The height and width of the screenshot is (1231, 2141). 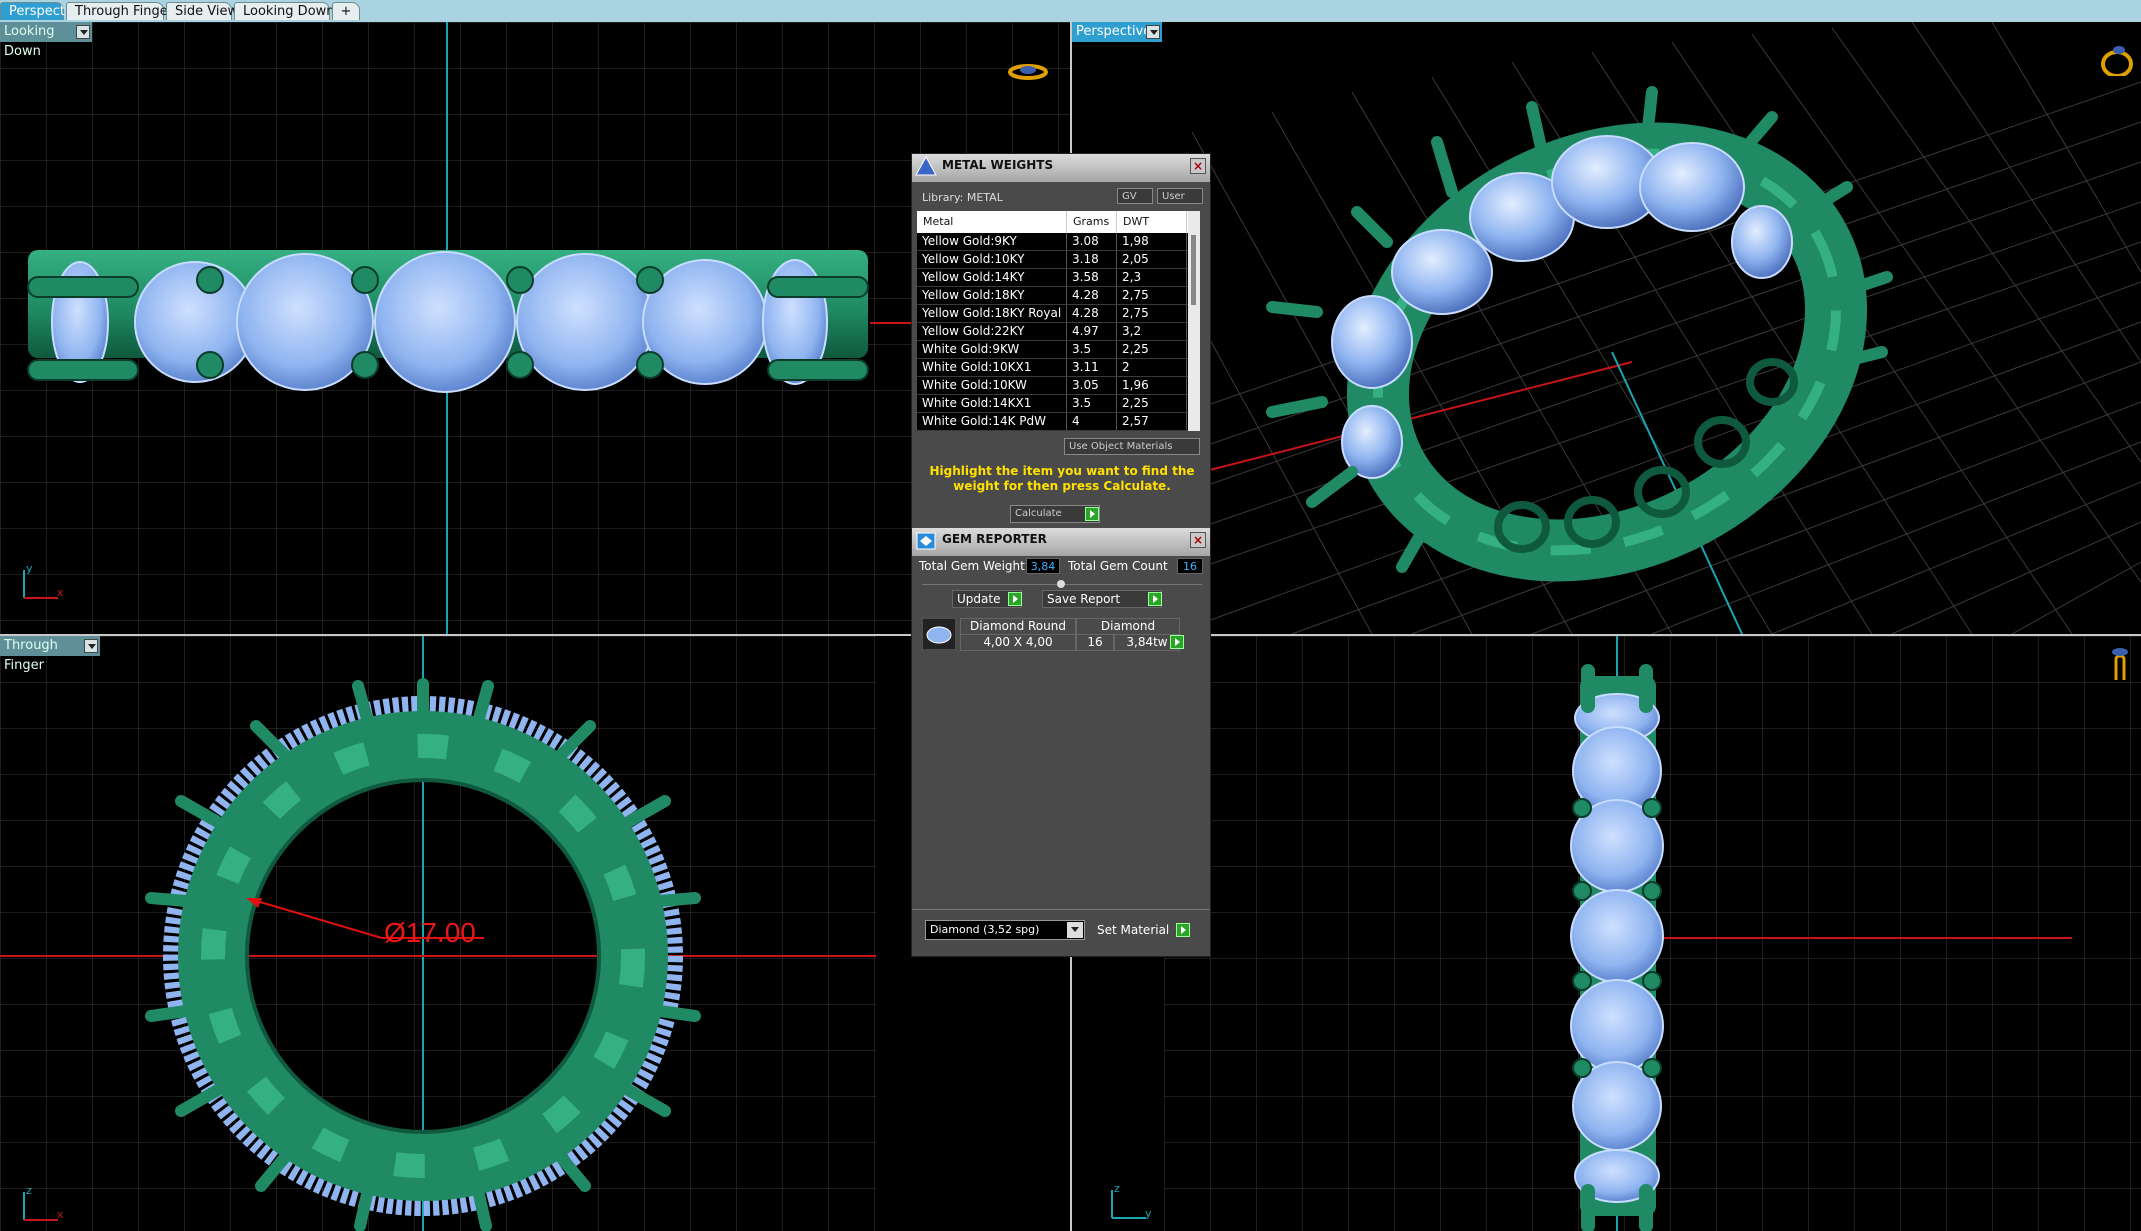 I want to click on set-material-go-icon, so click(x=1183, y=930).